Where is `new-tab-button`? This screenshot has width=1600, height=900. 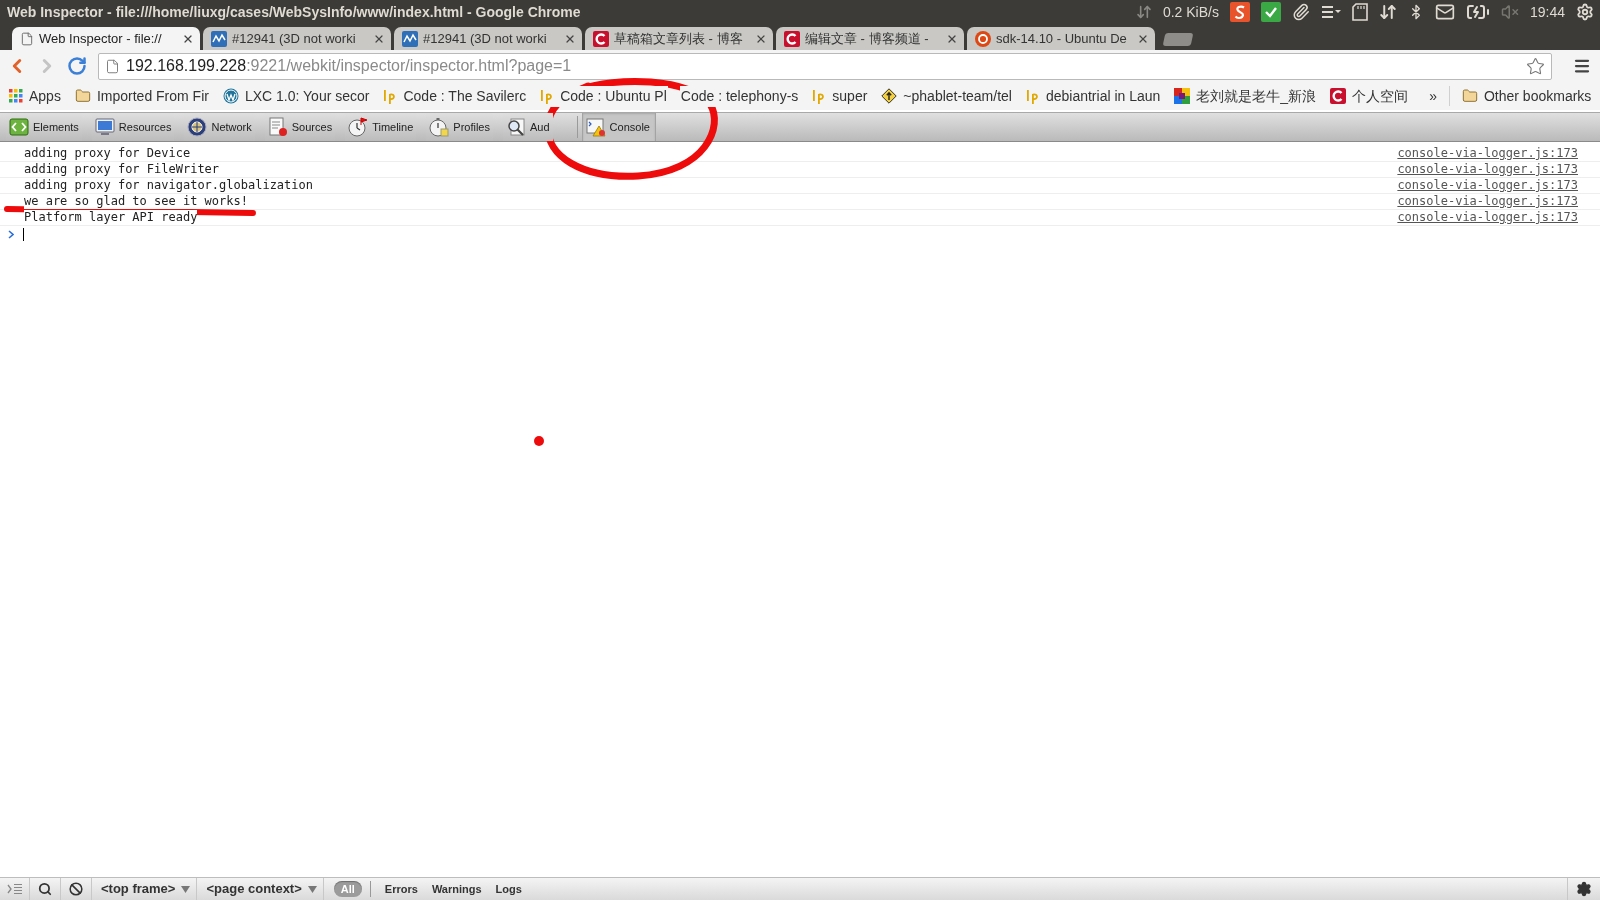
new-tab-button is located at coordinates (1178, 39).